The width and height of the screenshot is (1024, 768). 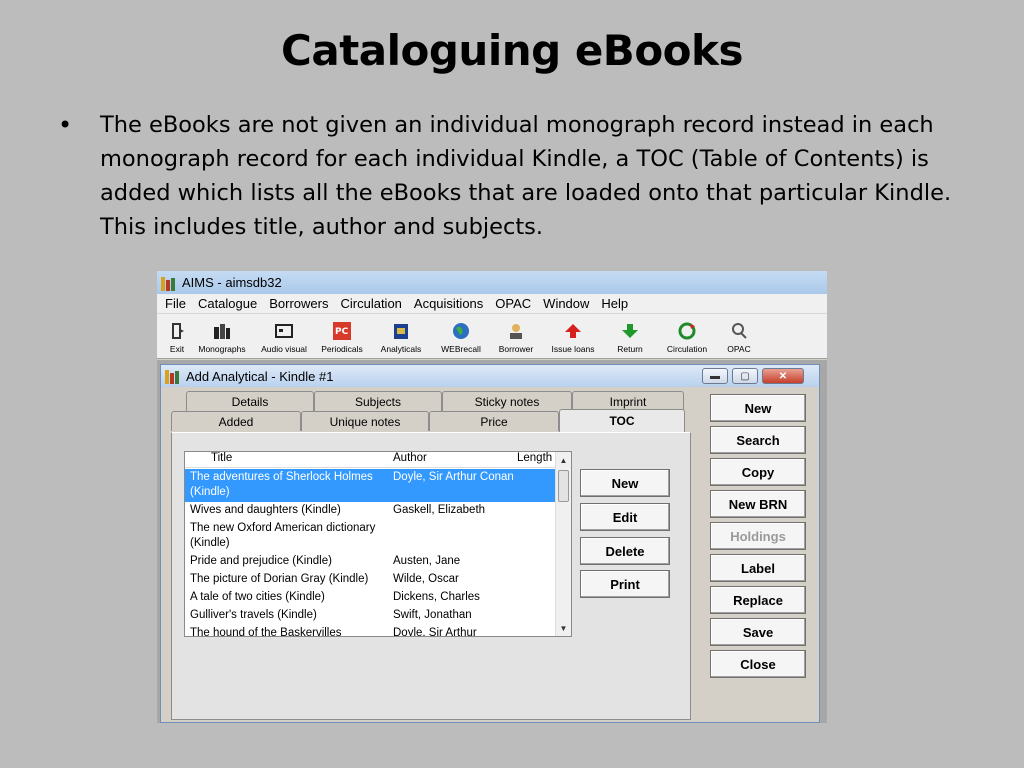 What do you see at coordinates (439, 510) in the screenshot?
I see `row-author: Gaskell, Elizabeth` at bounding box center [439, 510].